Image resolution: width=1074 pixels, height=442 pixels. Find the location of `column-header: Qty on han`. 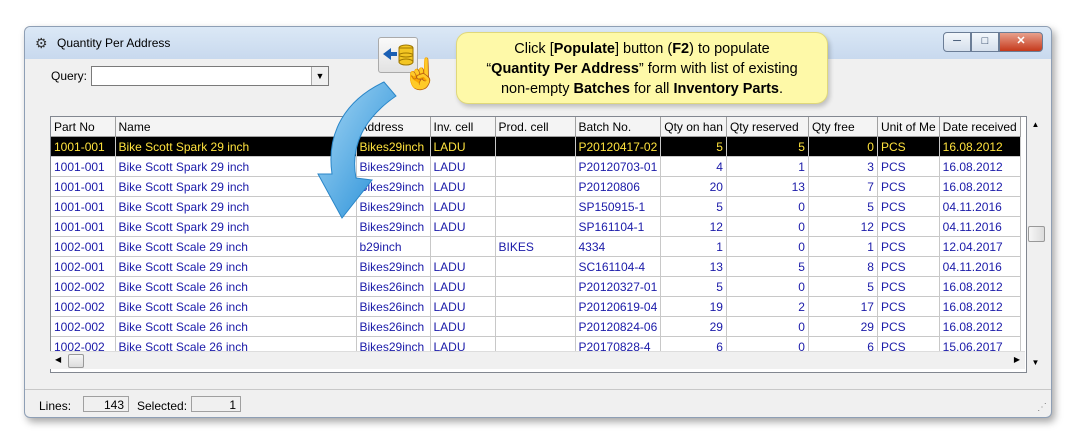

column-header: Qty on han is located at coordinates (693, 127).